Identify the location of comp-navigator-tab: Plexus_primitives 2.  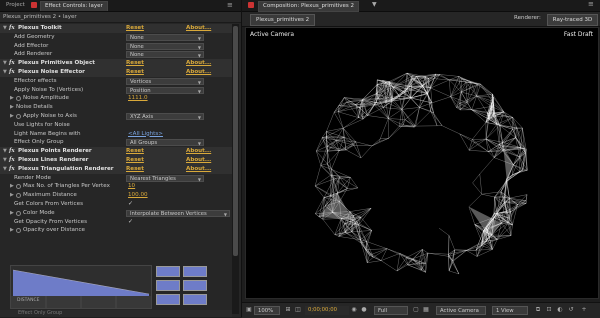
(283, 20).